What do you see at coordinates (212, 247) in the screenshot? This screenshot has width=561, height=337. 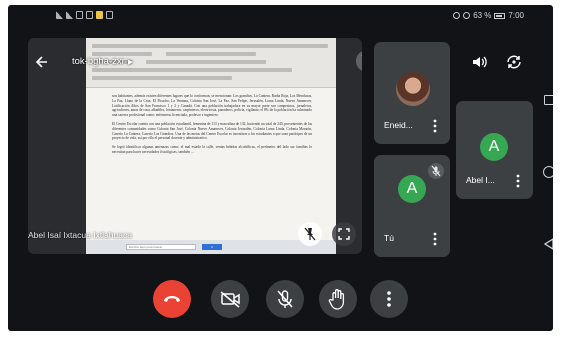 I see `taskbar-button: Ir` at bounding box center [212, 247].